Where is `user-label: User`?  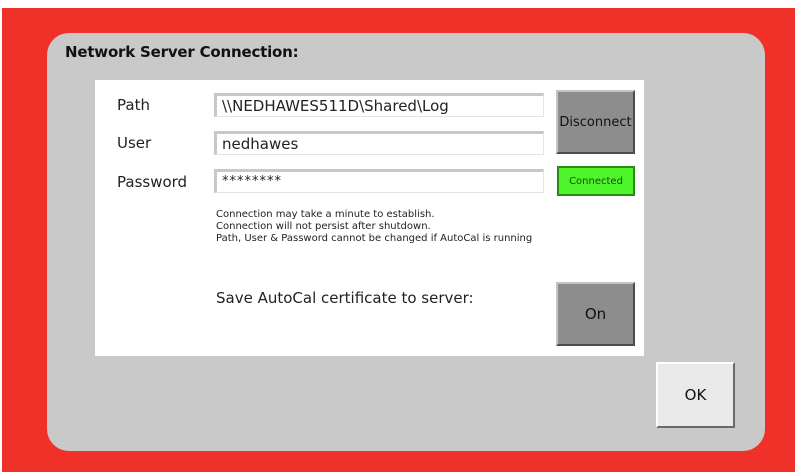 user-label: User is located at coordinates (134, 143).